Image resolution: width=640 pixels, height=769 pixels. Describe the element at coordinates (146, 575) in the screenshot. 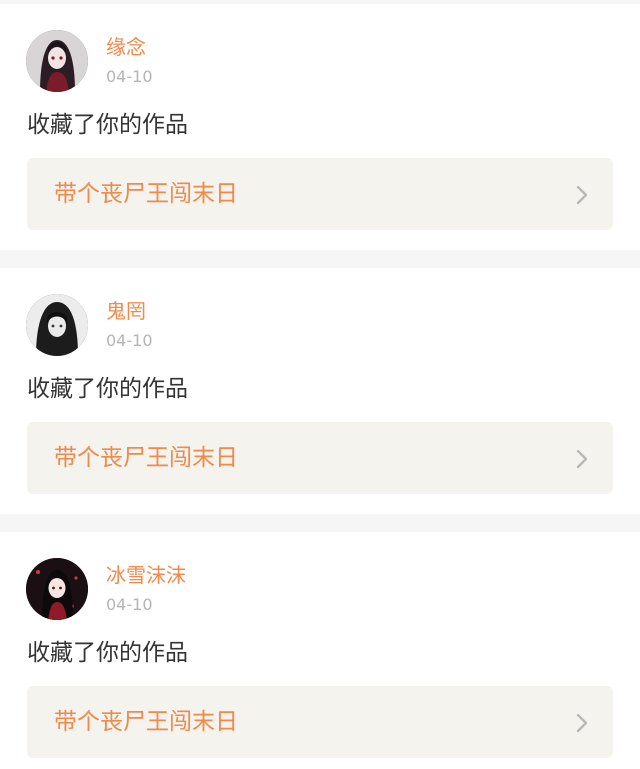

I see `username: 冰雪沫沫` at that location.